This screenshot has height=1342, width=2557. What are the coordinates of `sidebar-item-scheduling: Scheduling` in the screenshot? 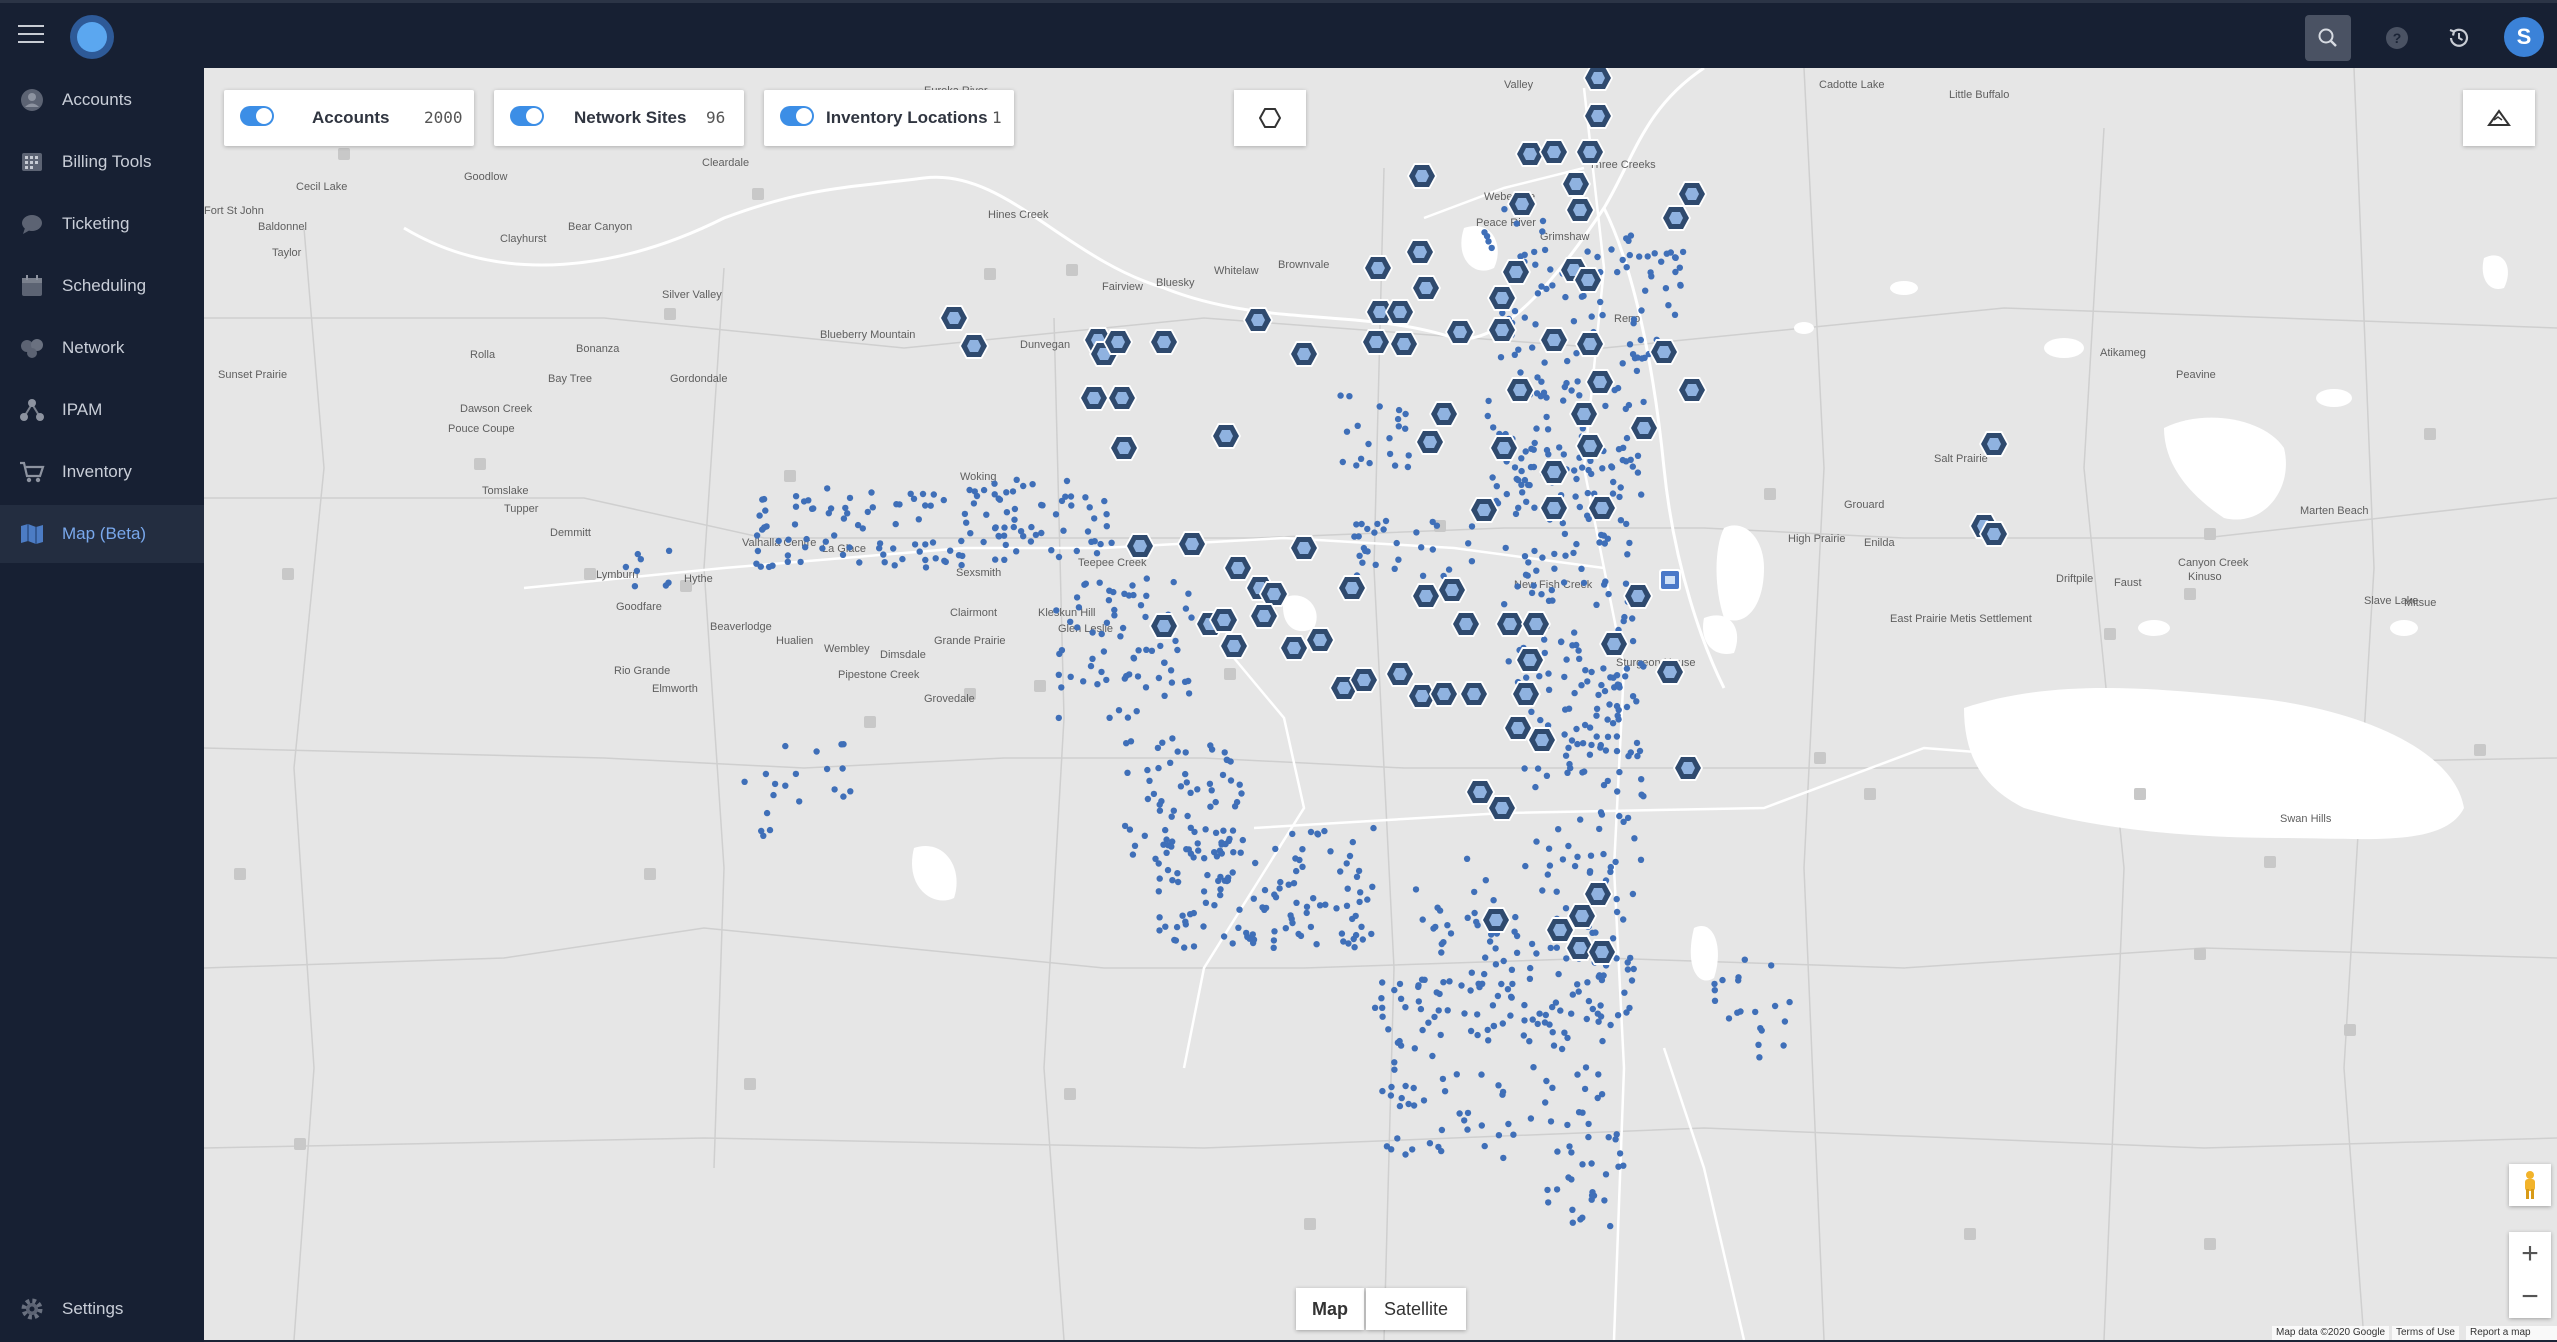 It's located at (102, 286).